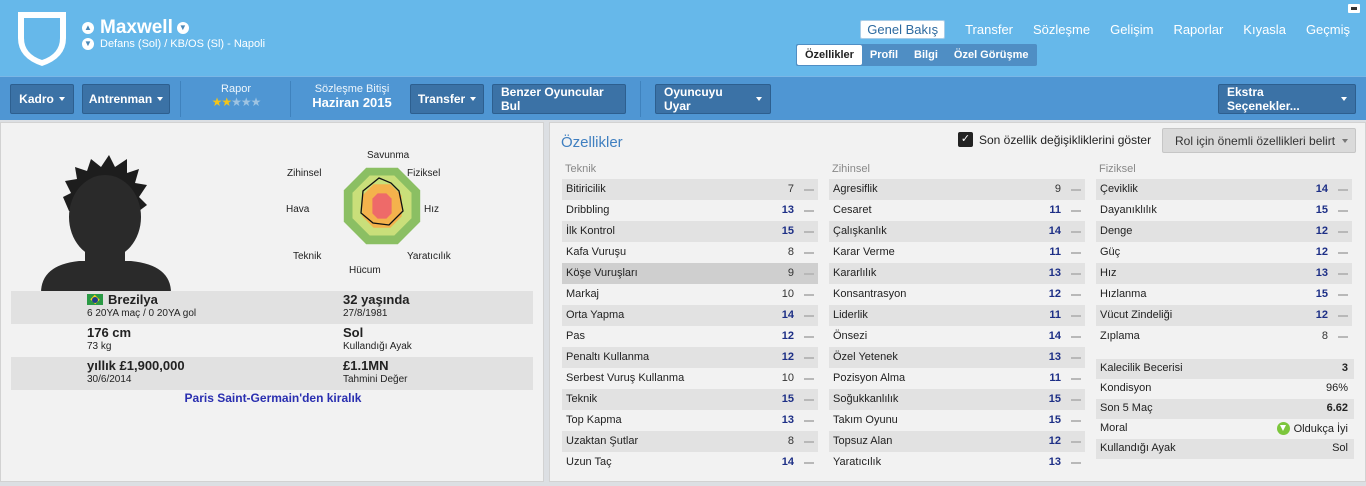 The height and width of the screenshot is (486, 1366). I want to click on attribute-row-dribbling: Dribbling 13, so click(690, 210).